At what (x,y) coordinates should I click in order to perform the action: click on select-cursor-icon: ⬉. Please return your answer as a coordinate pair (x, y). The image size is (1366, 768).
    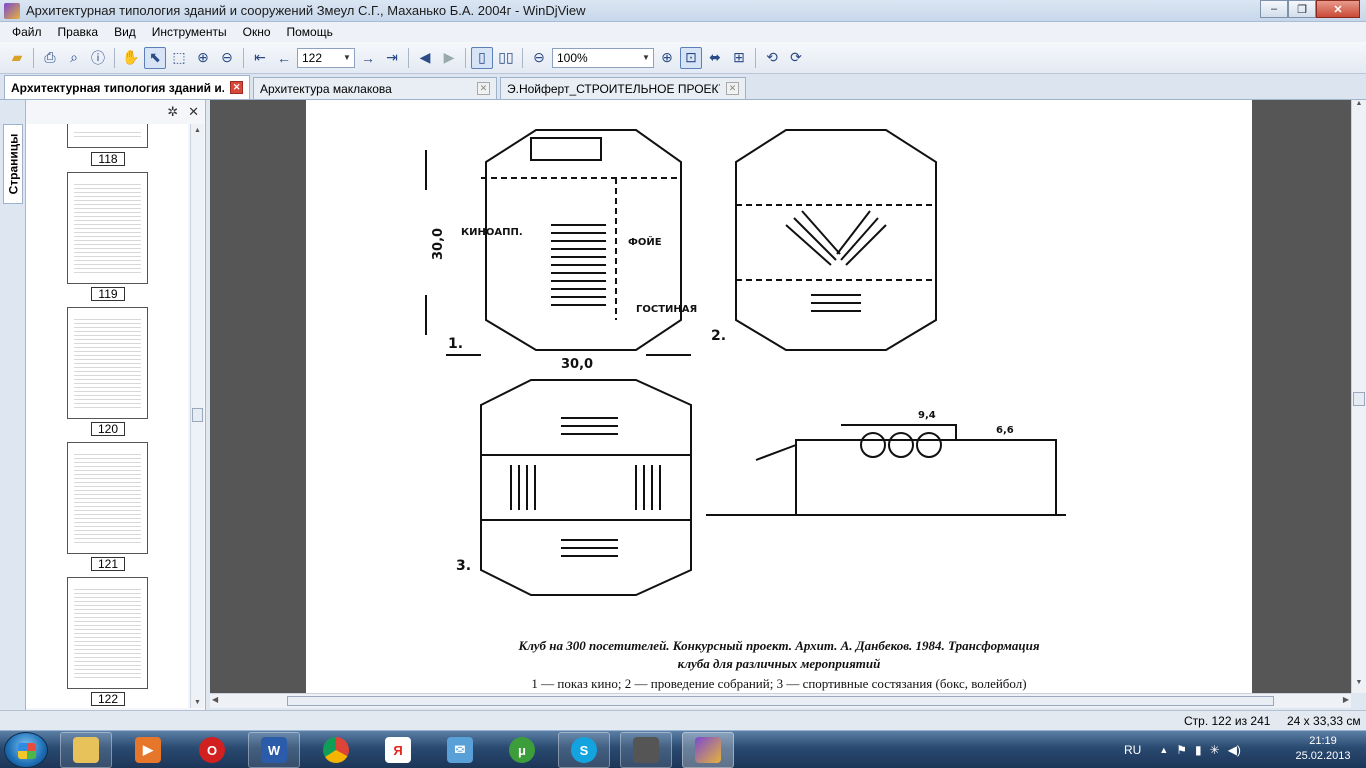
    Looking at the image, I should click on (155, 57).